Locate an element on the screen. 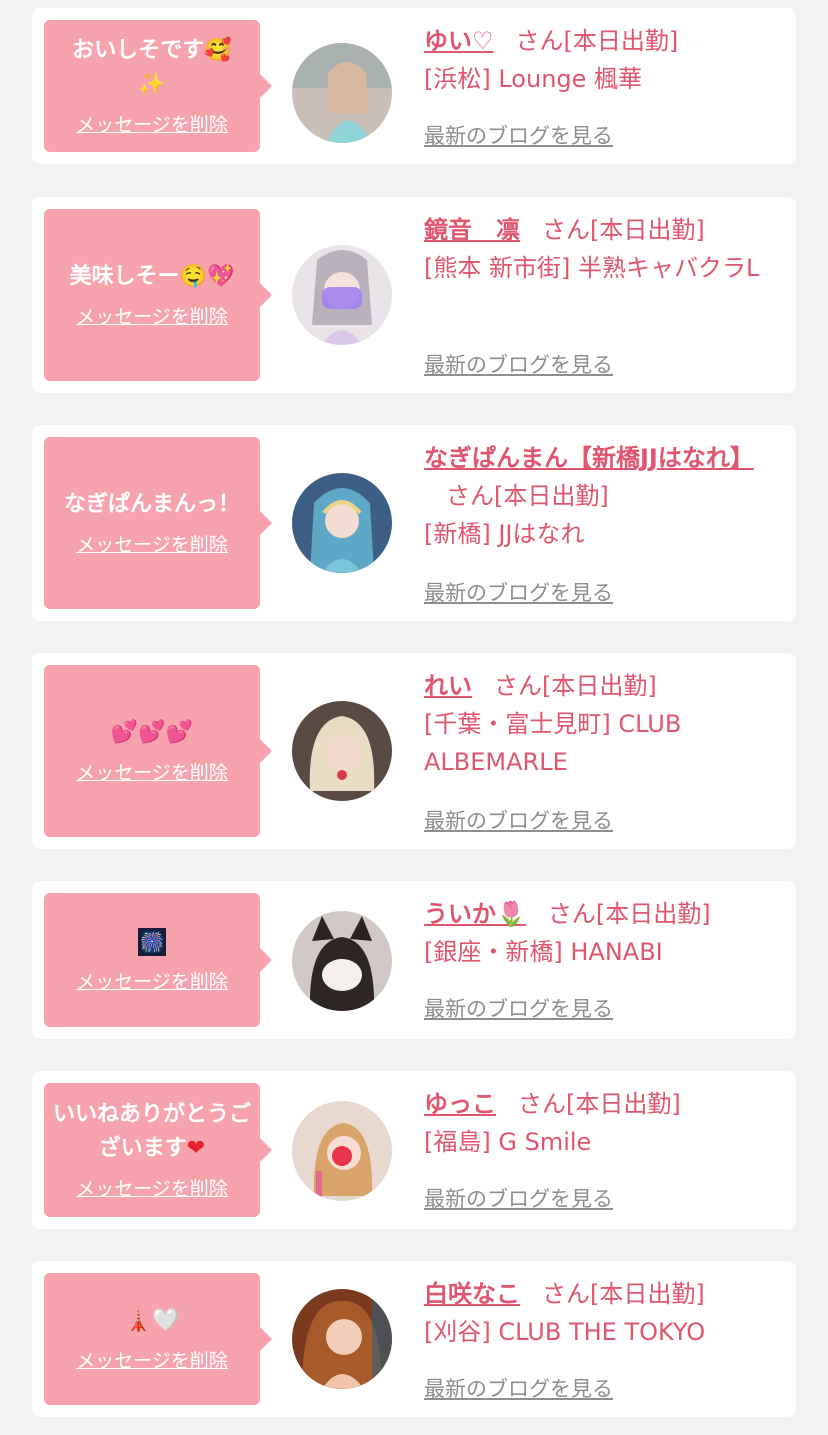  tulip-icon: 🌷 is located at coordinates (511, 914).